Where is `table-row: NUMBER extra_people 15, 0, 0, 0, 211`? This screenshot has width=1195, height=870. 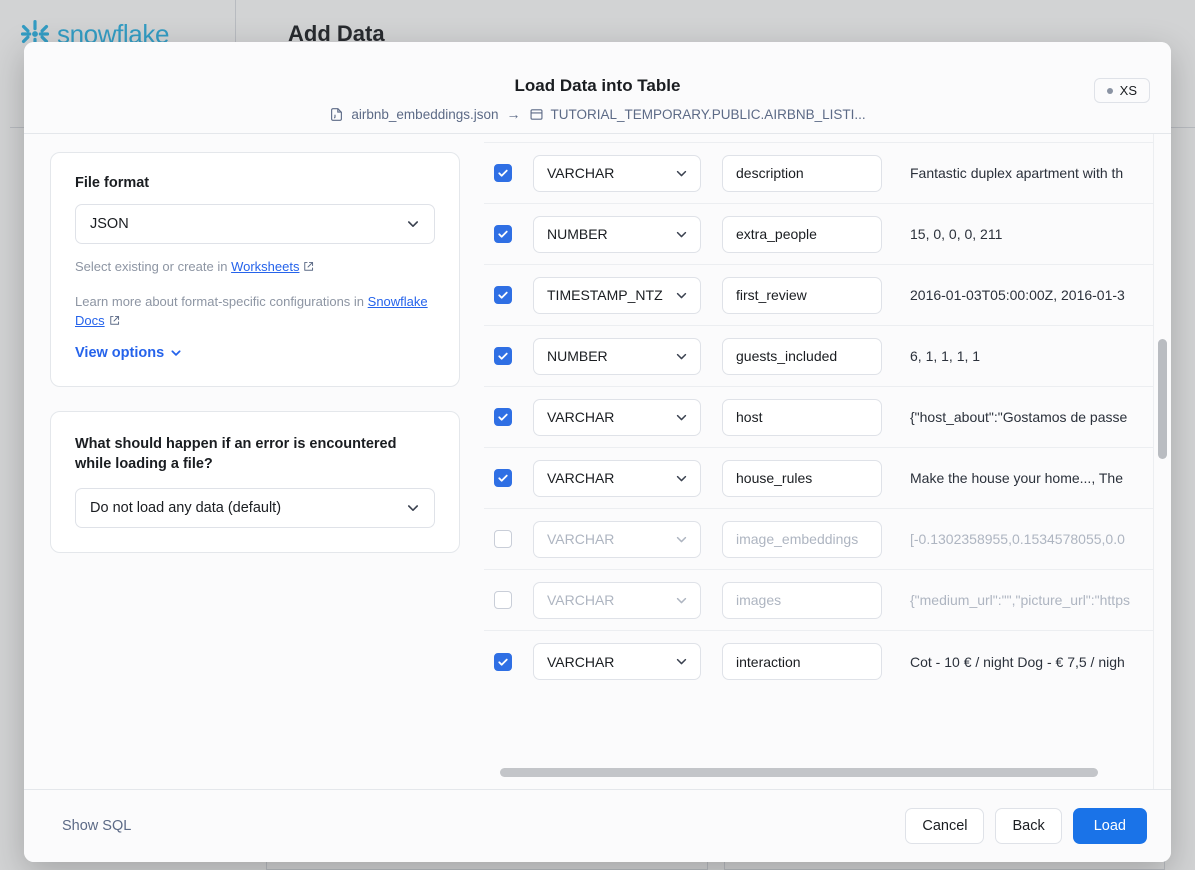
table-row: NUMBER extra_people 15, 0, 0, 0, 211 is located at coordinates (819, 234).